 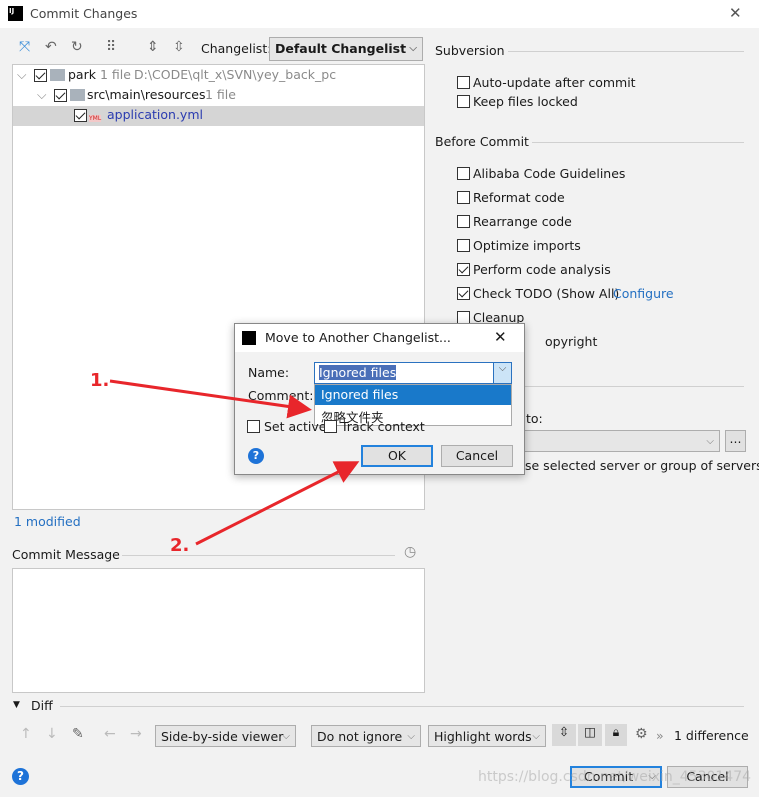 I want to click on step-2-label: 2., so click(x=180, y=545).